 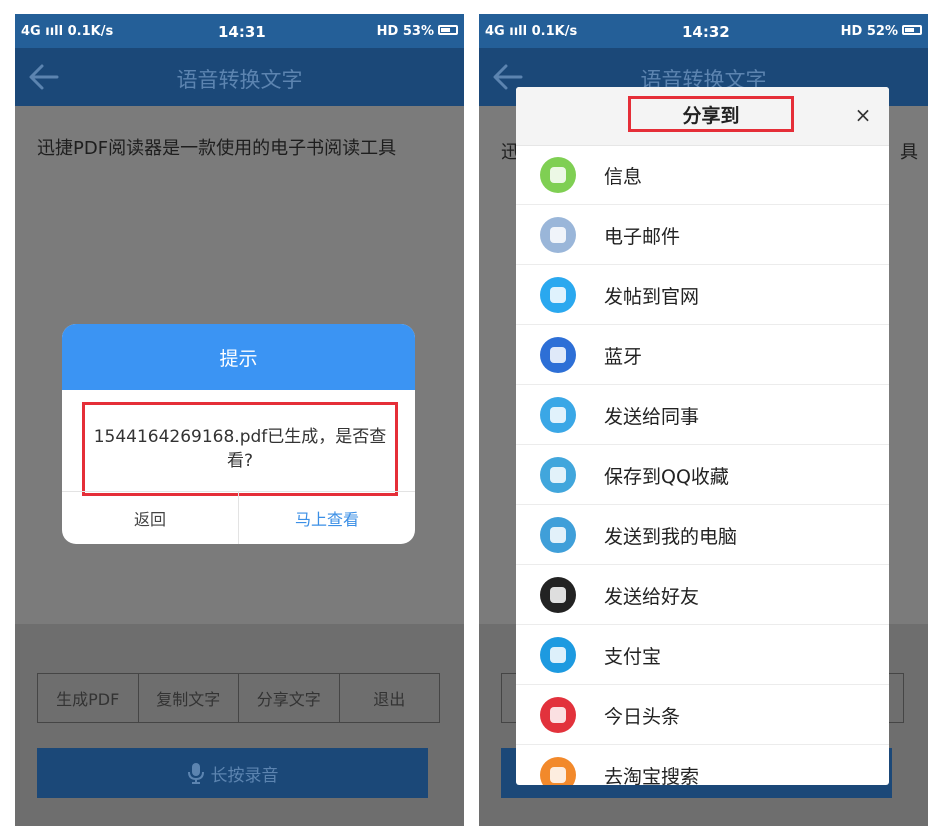 What do you see at coordinates (289, 698) in the screenshot?
I see `share-text-button: 分享文字` at bounding box center [289, 698].